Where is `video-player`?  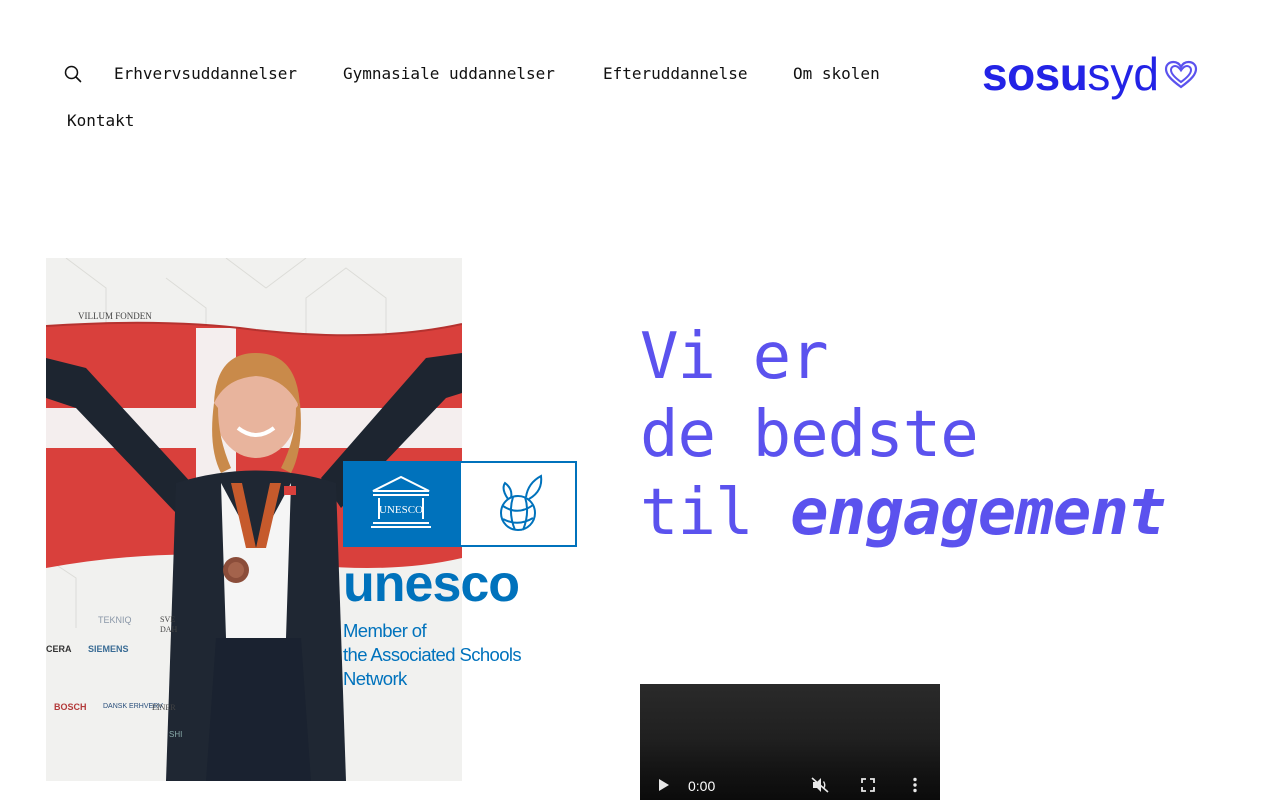 video-player is located at coordinates (790, 742).